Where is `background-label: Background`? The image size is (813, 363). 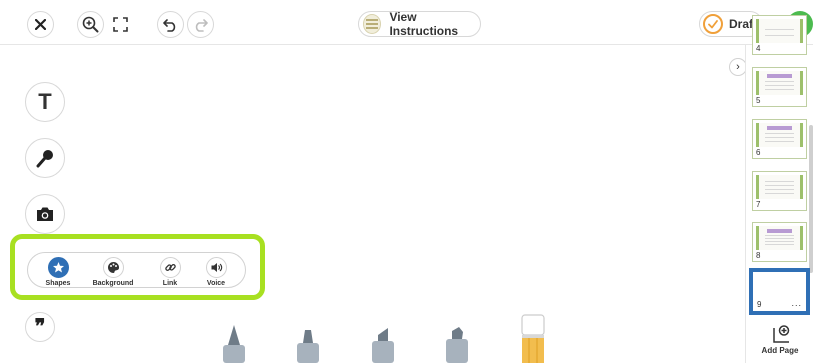 background-label: Background is located at coordinates (113, 283).